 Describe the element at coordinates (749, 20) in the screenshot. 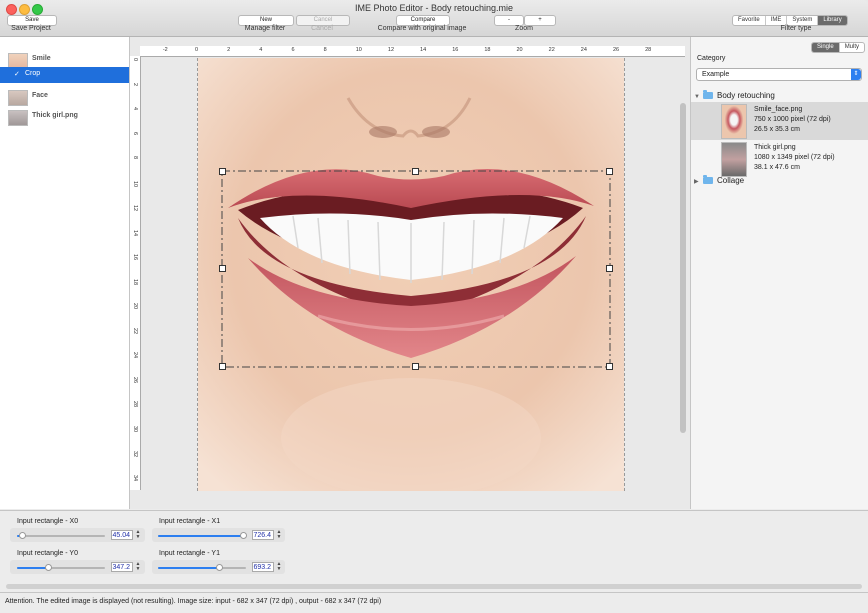

I see `tab-favorite: Favorite` at that location.